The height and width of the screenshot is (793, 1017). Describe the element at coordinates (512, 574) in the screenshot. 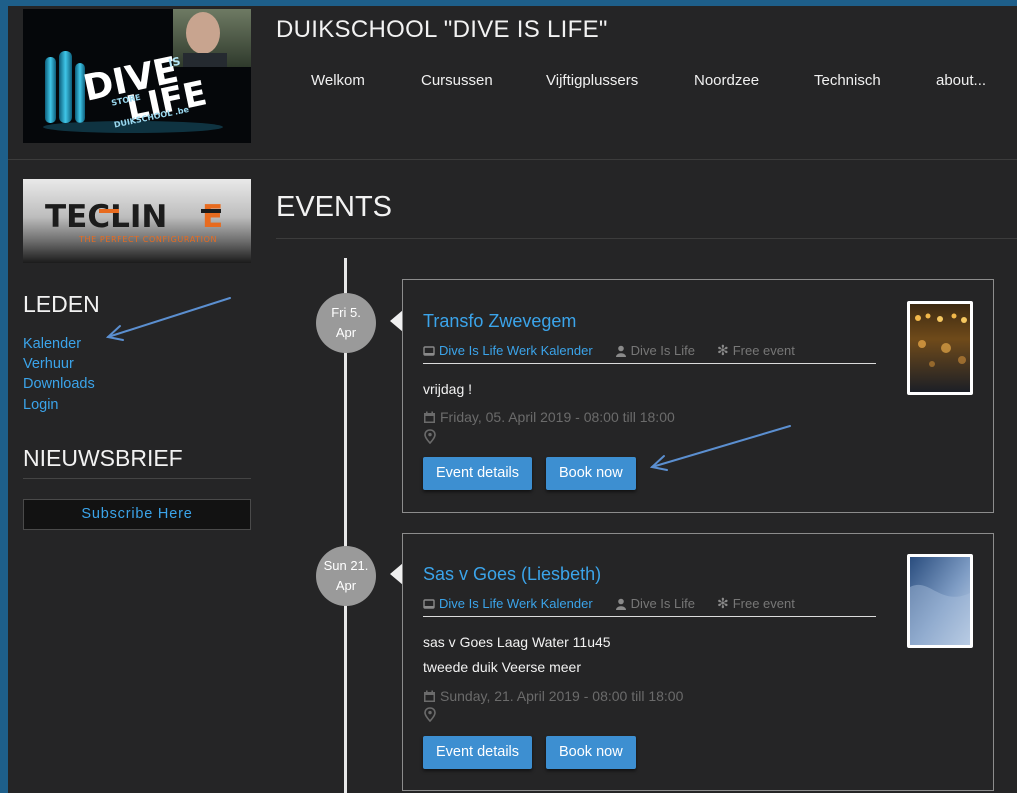

I see `event-title-link: Sas v Goes (Liesbeth)` at that location.